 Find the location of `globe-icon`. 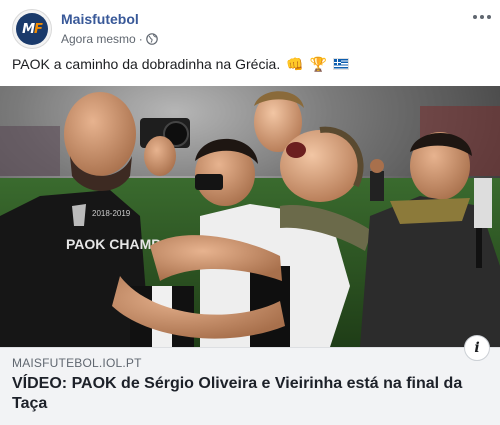

globe-icon is located at coordinates (151, 39).